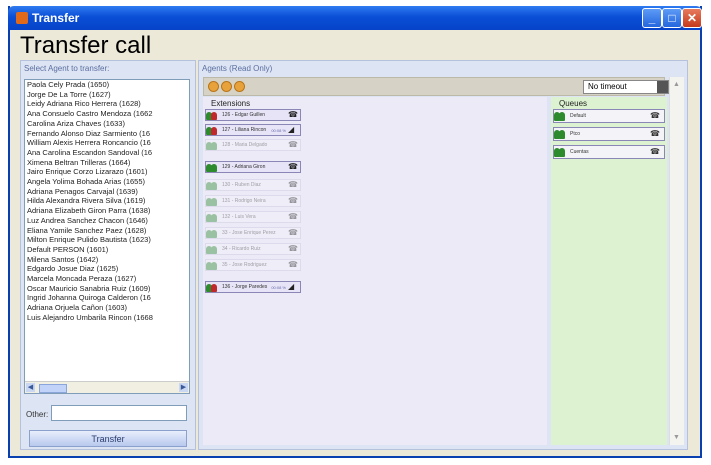  I want to click on list-item: Ana Consuelo Castro Mendoza (1662, so click(107, 114).